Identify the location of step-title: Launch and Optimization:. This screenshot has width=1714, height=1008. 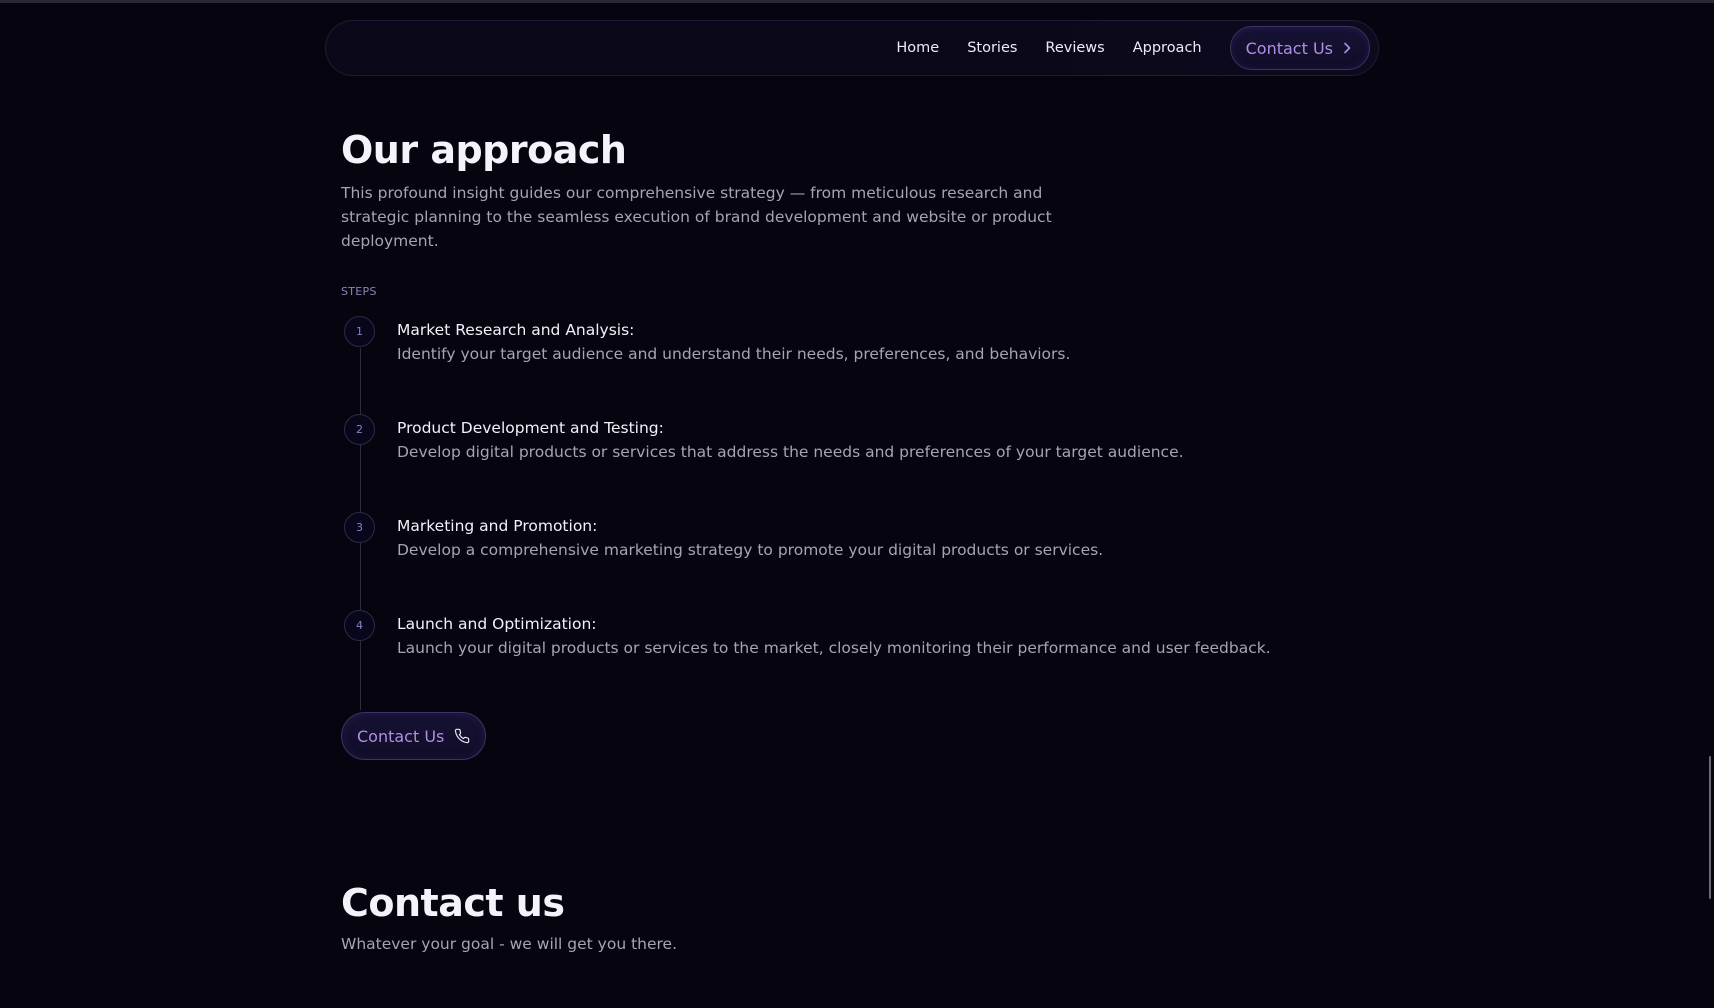
(497, 624).